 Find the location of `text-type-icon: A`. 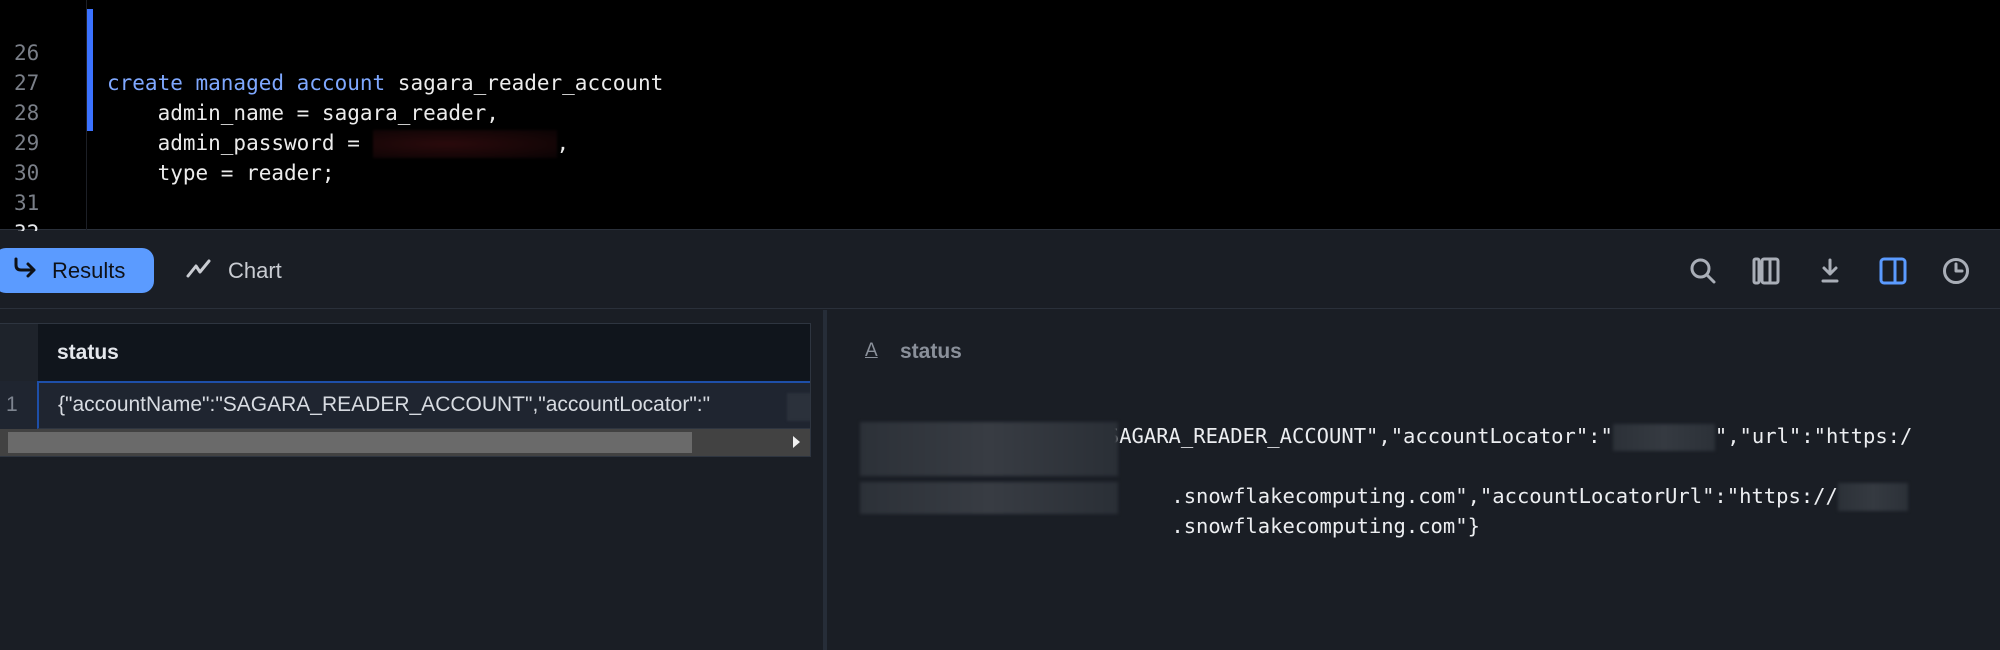

text-type-icon: A is located at coordinates (871, 350).